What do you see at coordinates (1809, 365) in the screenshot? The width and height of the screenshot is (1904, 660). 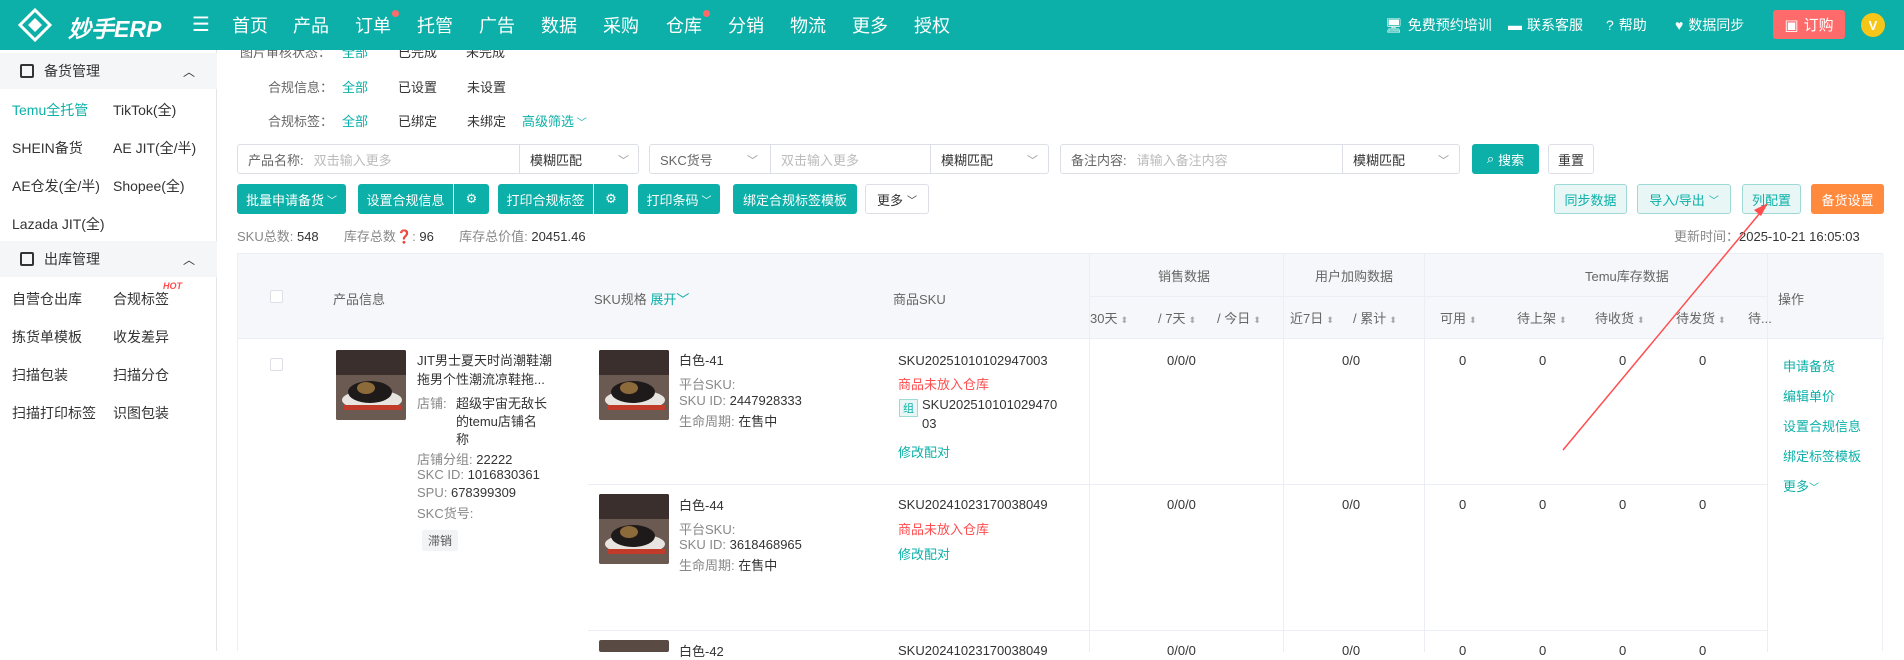 I see `apply-stock-link: 申请备货` at bounding box center [1809, 365].